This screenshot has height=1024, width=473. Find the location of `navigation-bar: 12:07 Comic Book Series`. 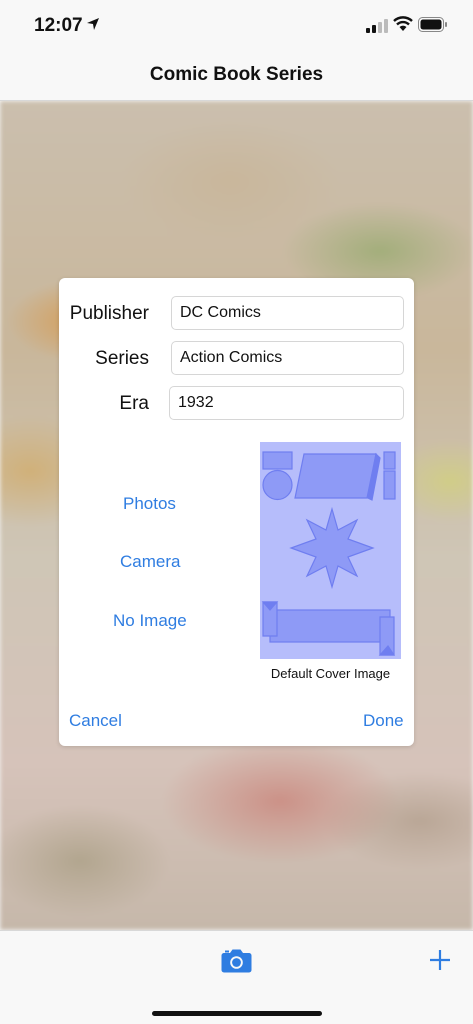

navigation-bar: 12:07 Comic Book Series is located at coordinates (236, 50).